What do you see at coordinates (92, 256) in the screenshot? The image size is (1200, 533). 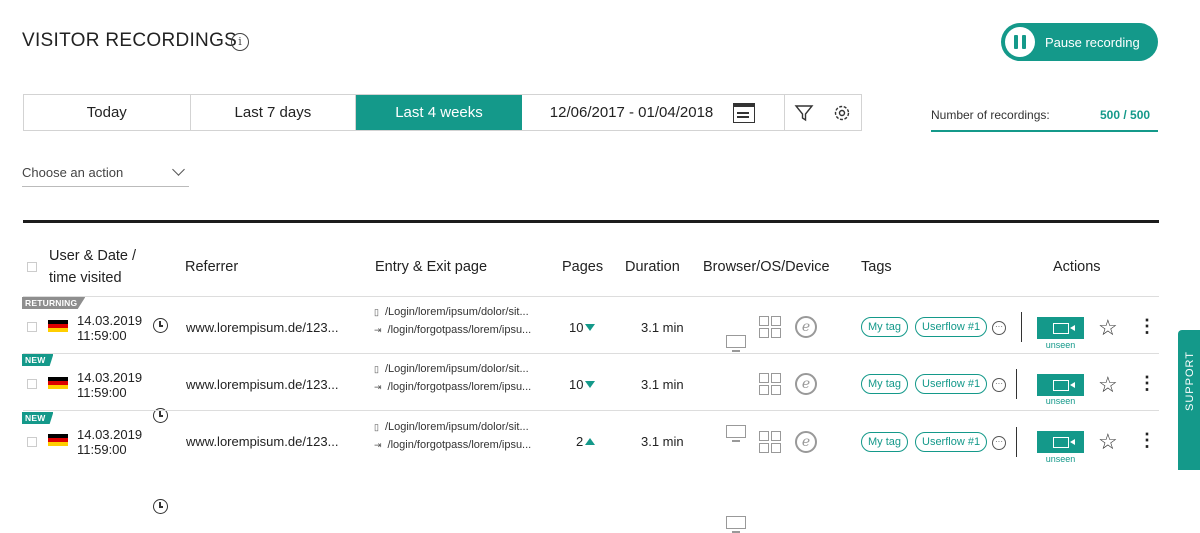 I see `header-user-date-1: User & Date /` at bounding box center [92, 256].